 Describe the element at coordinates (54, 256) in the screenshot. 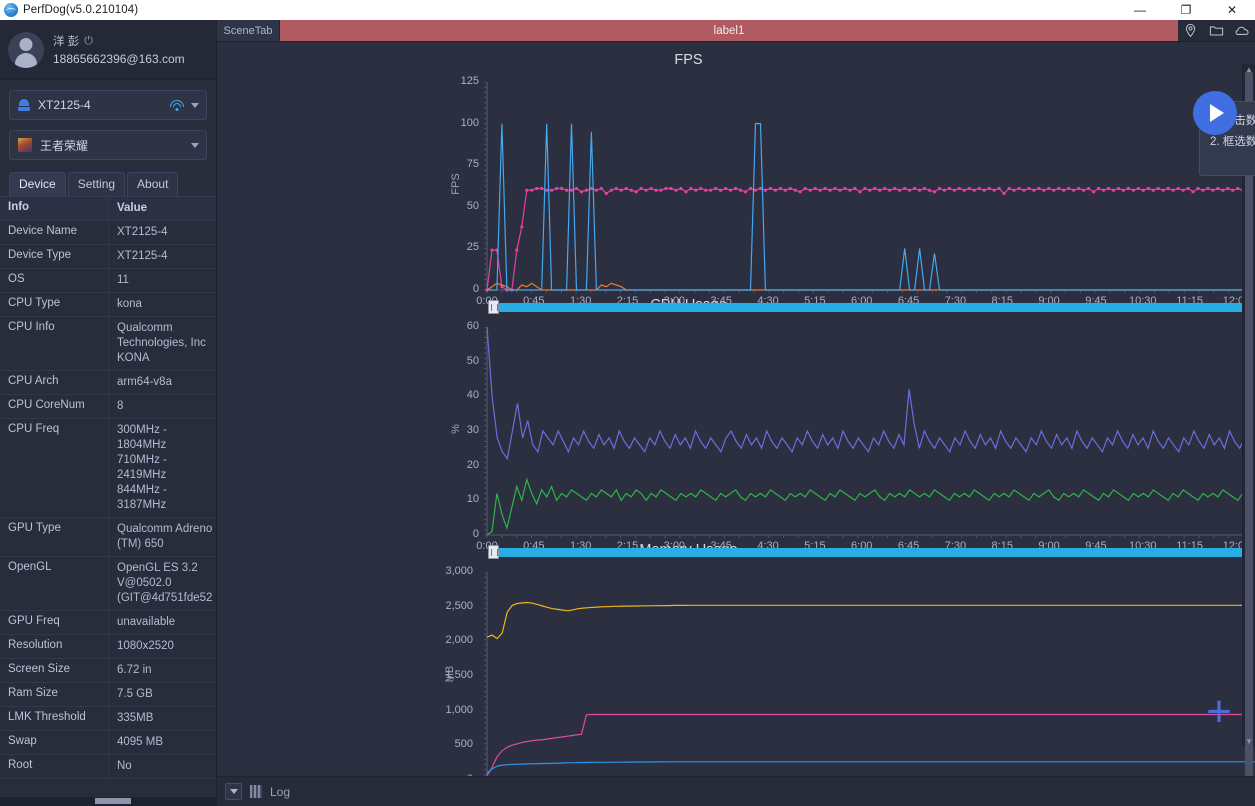

I see `info-key: Device Type` at that location.